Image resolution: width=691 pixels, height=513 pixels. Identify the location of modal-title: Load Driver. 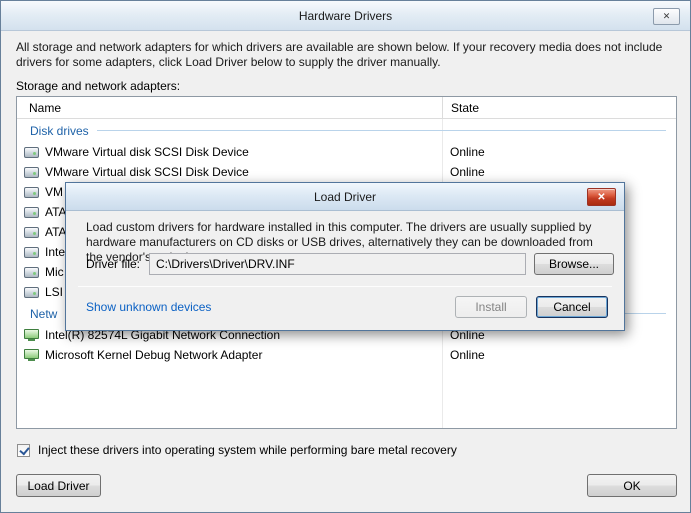
(345, 196).